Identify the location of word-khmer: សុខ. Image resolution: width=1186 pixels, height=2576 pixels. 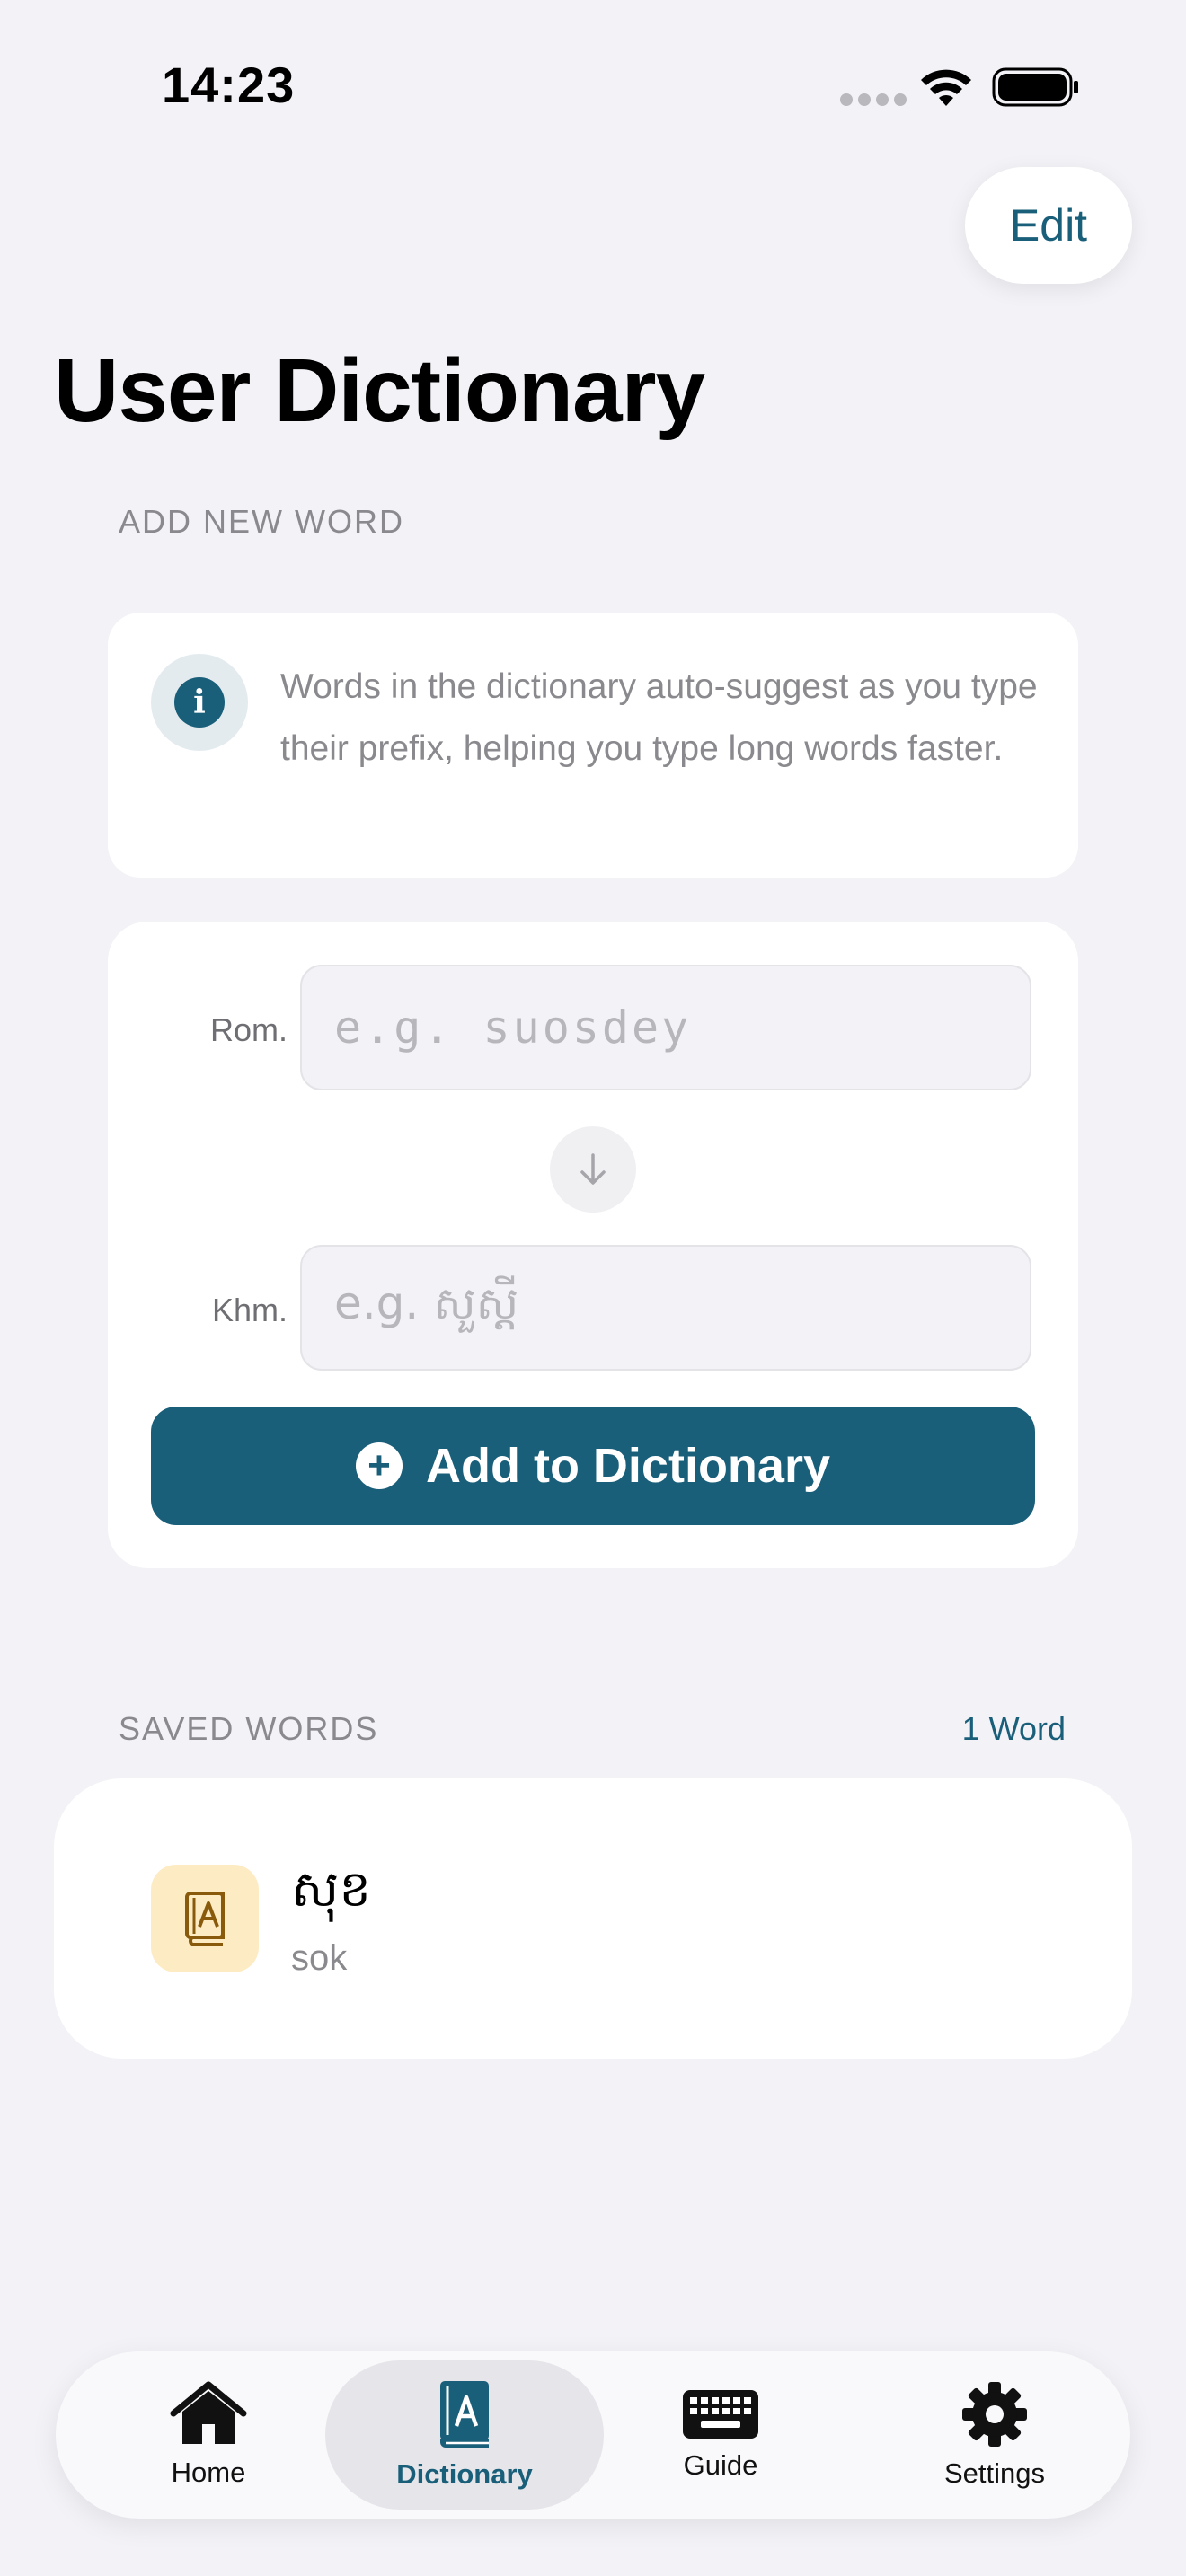
(331, 1890).